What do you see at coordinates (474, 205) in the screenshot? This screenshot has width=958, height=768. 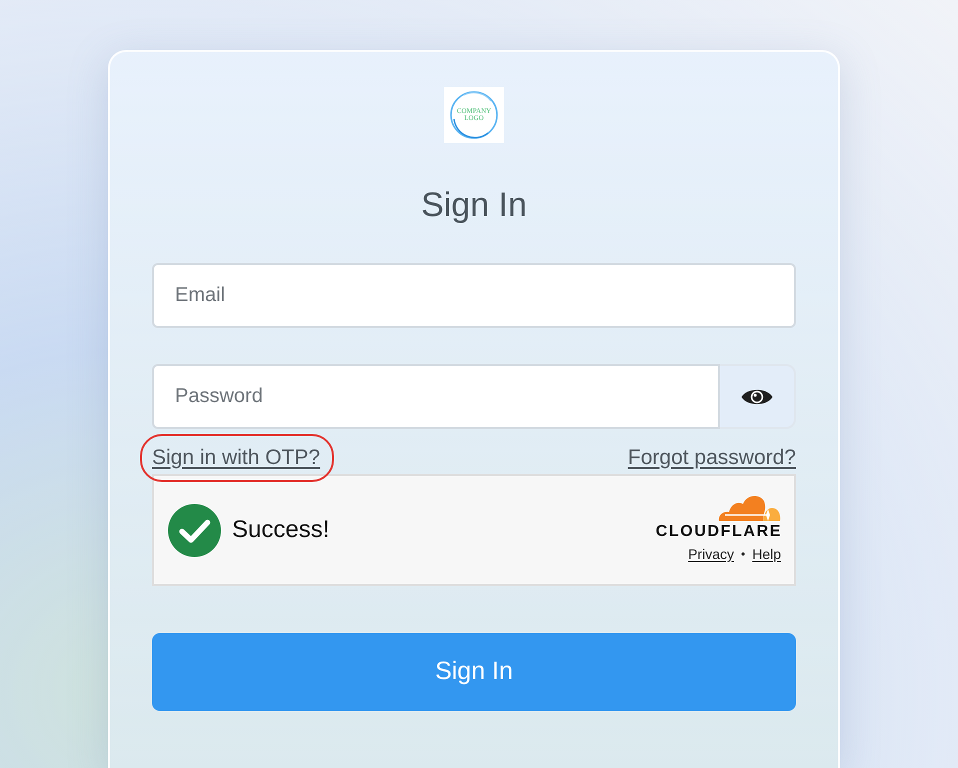 I see `page-title: Sign In` at bounding box center [474, 205].